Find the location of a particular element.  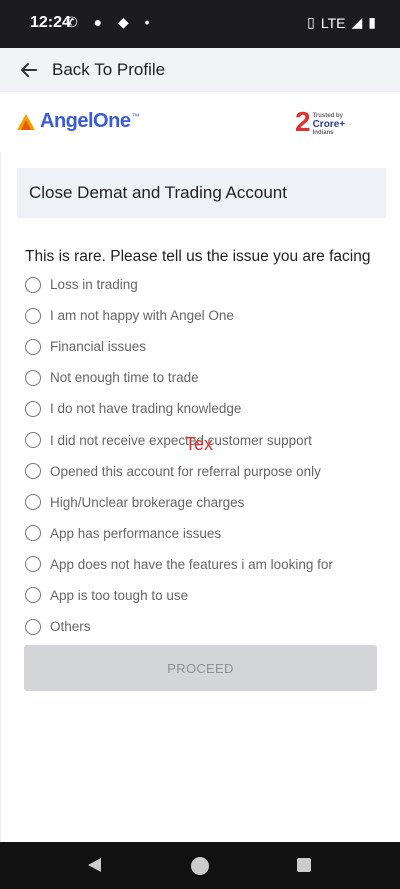

network-label: LTE is located at coordinates (333, 22).